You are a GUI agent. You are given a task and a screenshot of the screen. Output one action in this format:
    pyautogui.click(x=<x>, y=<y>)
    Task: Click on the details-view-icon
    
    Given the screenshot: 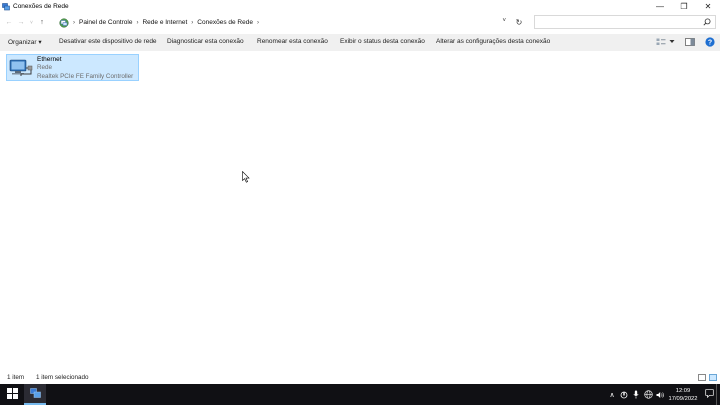 What is the action you would take?
    pyautogui.click(x=702, y=377)
    